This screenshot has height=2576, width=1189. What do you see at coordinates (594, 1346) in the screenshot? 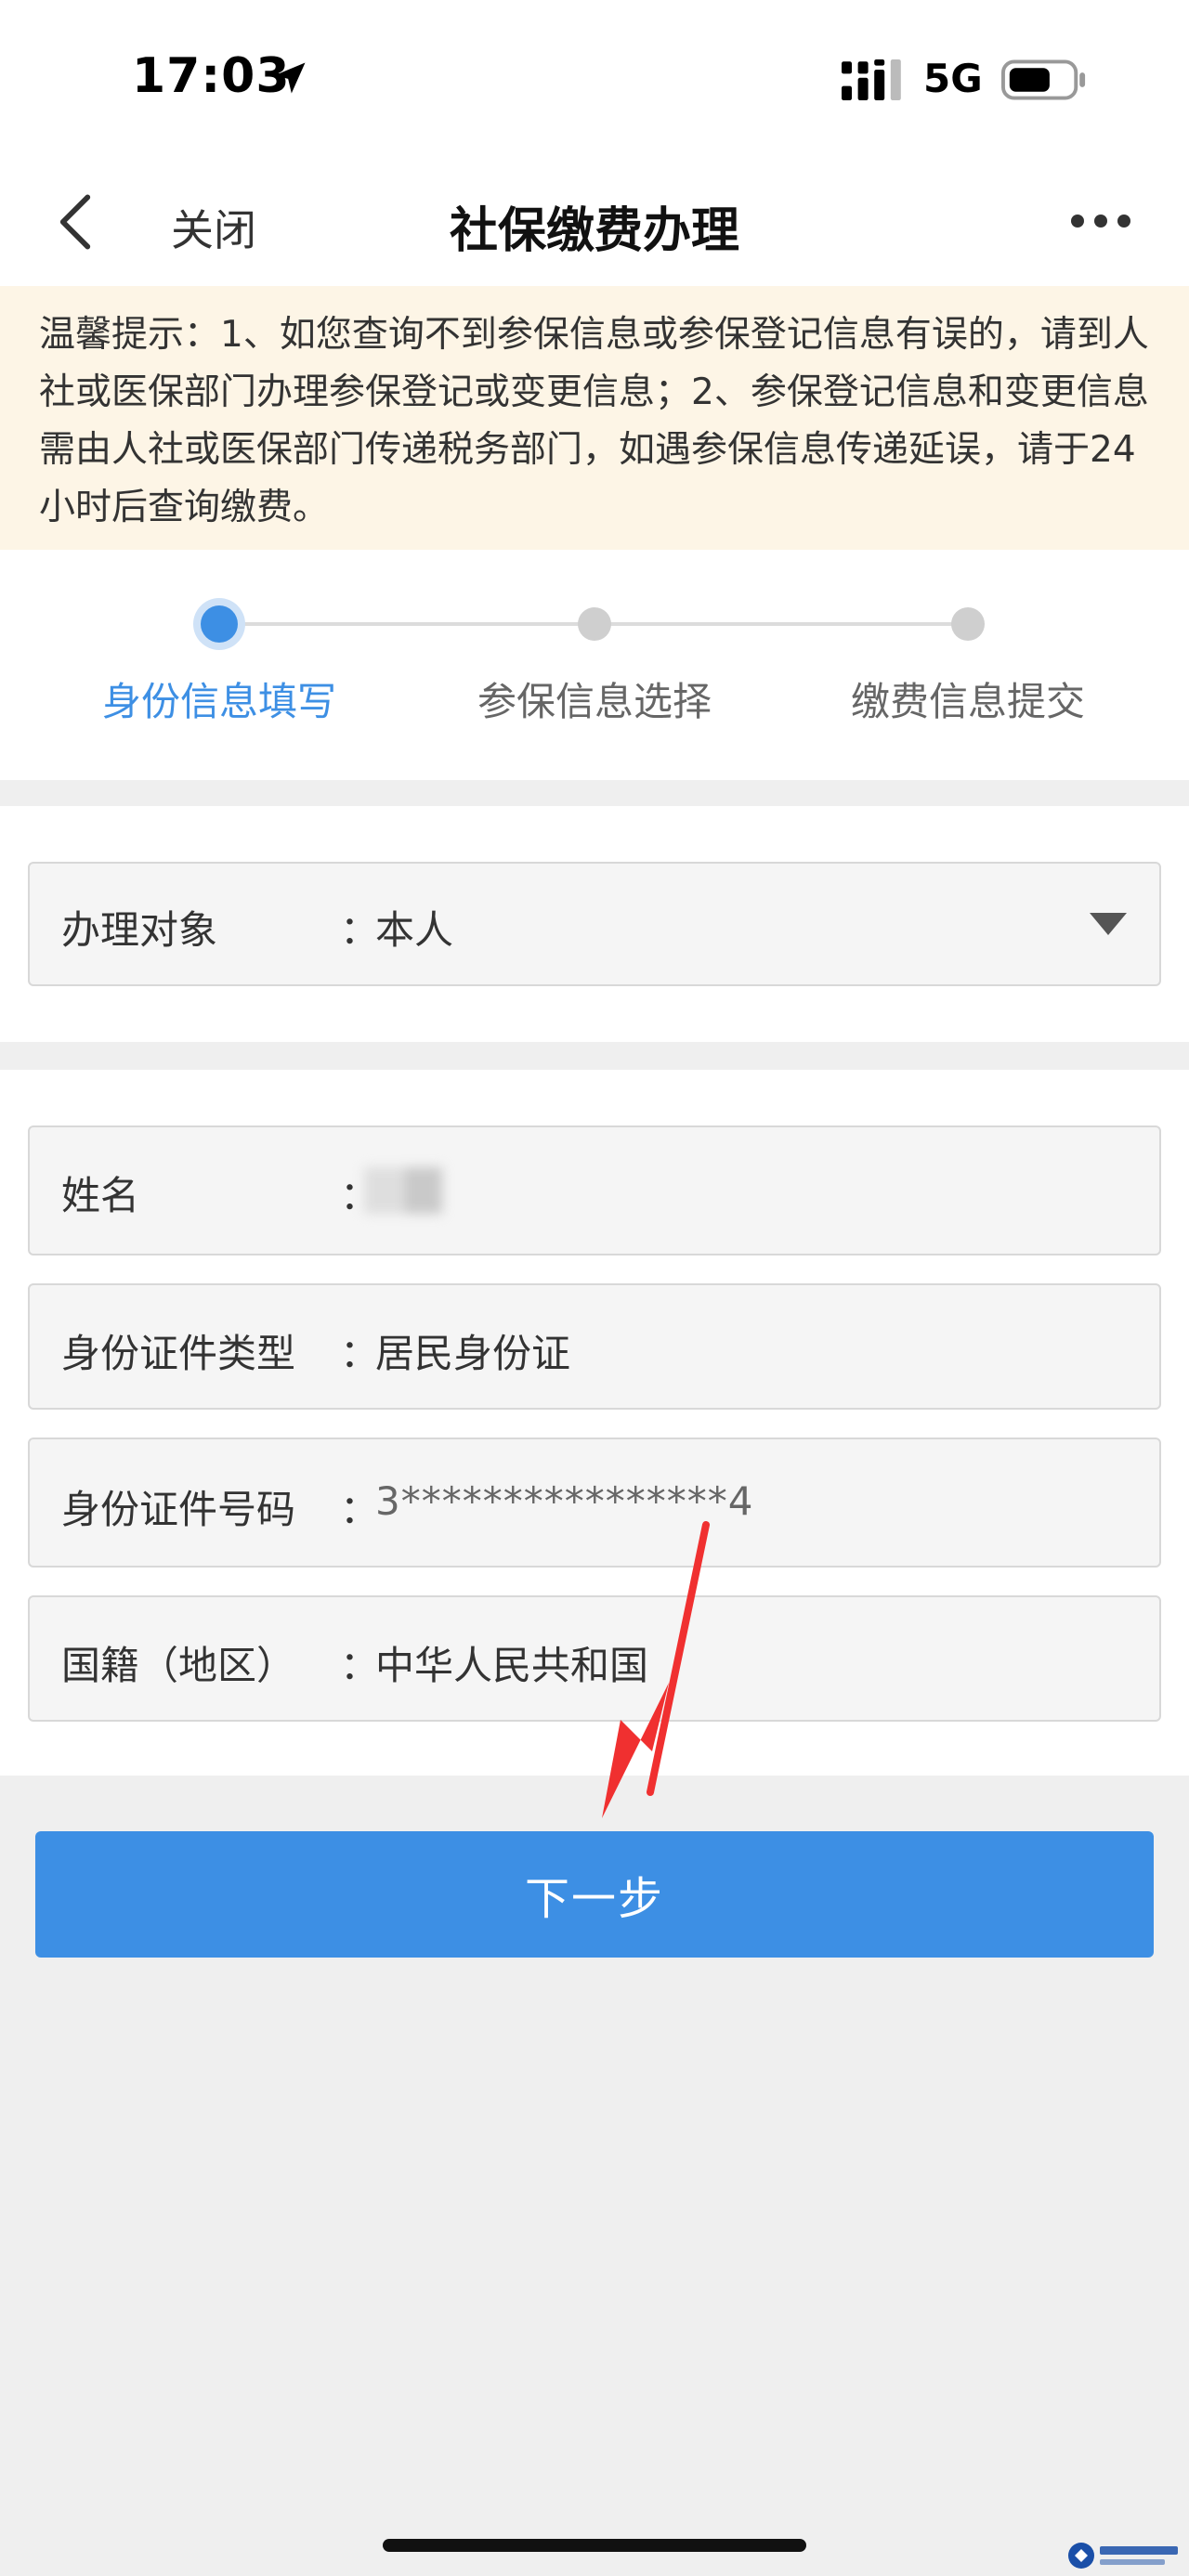
I see `id-type-field: 身份证件类型 ： 居民身份证` at bounding box center [594, 1346].